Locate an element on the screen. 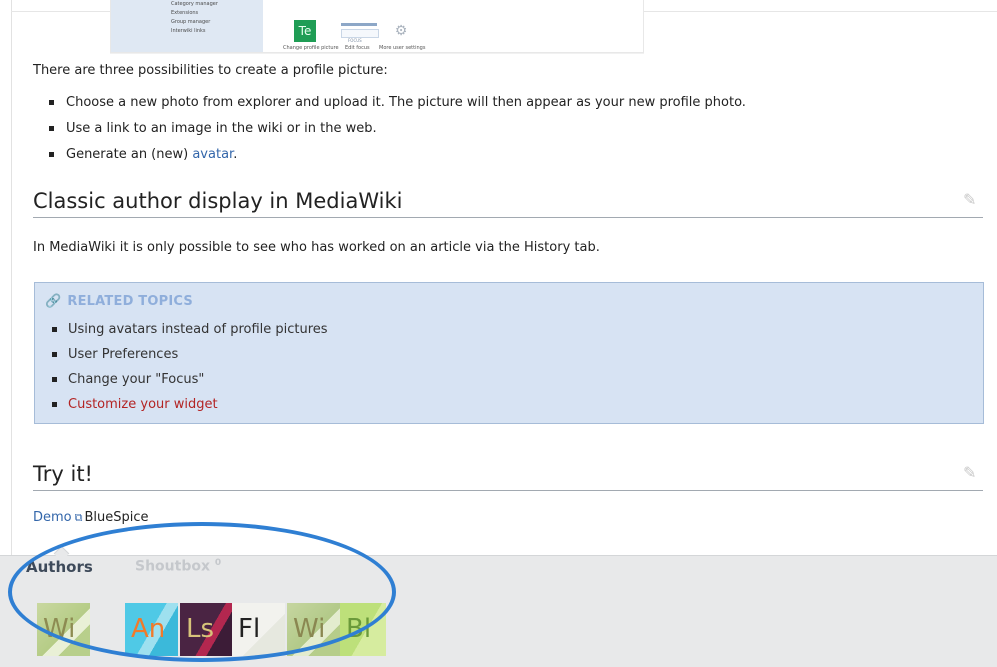  section-heading-classic: Classic author display in MediaWiki ✎ is located at coordinates (508, 201).